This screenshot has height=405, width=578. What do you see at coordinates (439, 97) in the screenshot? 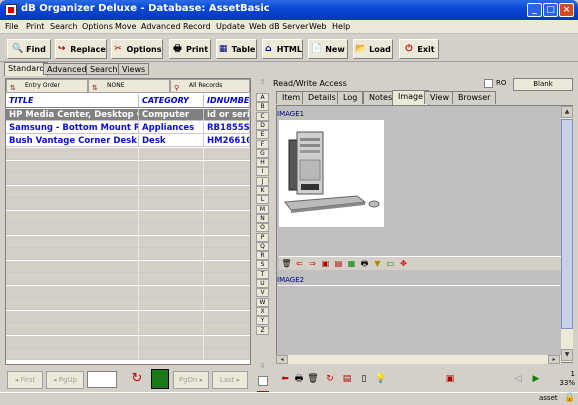
I see `tab-view: View` at bounding box center [439, 97].